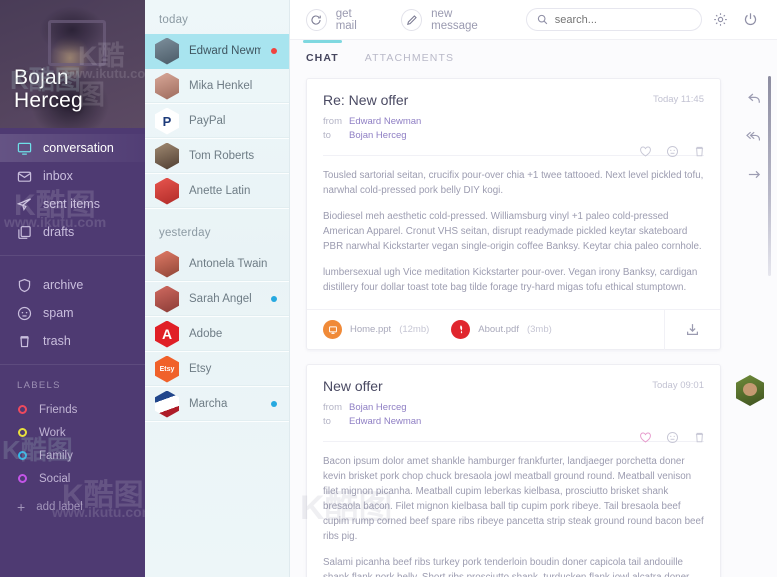 This screenshot has width=777, height=577. Describe the element at coordinates (409, 62) in the screenshot. I see `tab-attachments: ATTACHMENTS` at that location.